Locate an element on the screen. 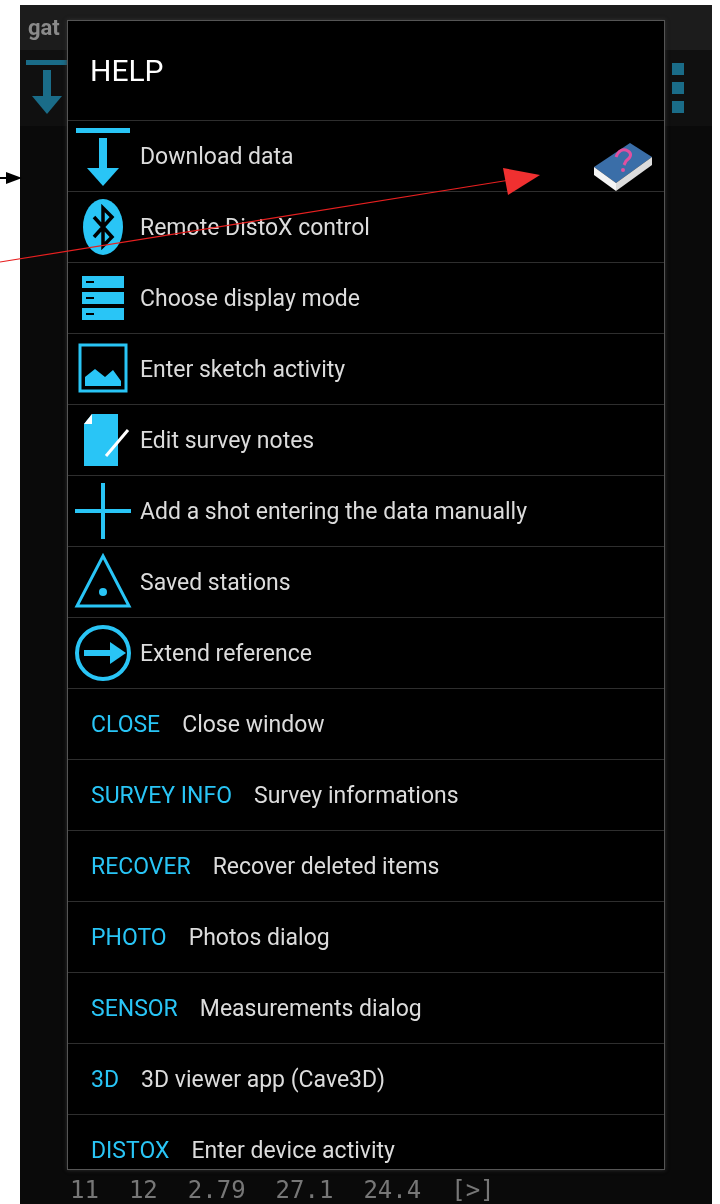  command-description: Measurements dialog is located at coordinates (310, 1008).